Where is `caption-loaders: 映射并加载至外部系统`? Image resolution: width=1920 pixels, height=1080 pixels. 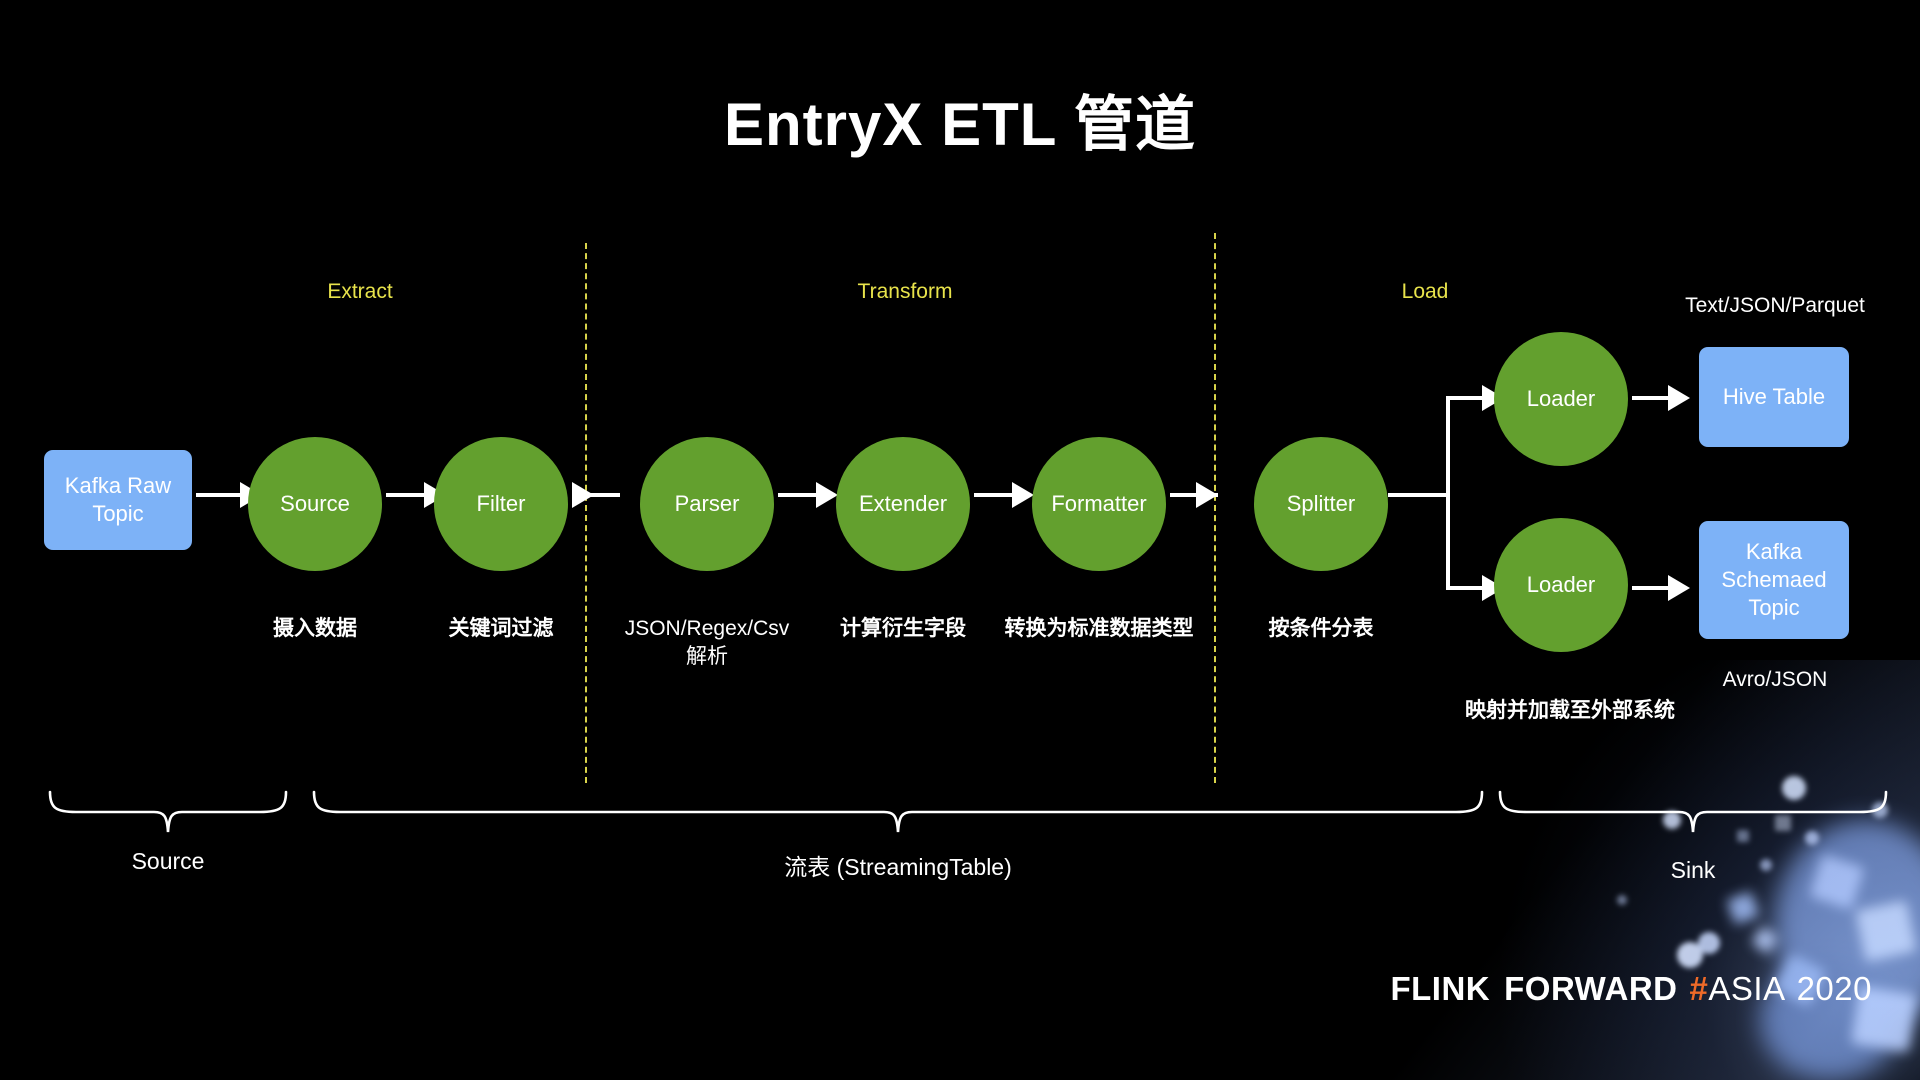 caption-loaders: 映射并加载至外部系统 is located at coordinates (1570, 710).